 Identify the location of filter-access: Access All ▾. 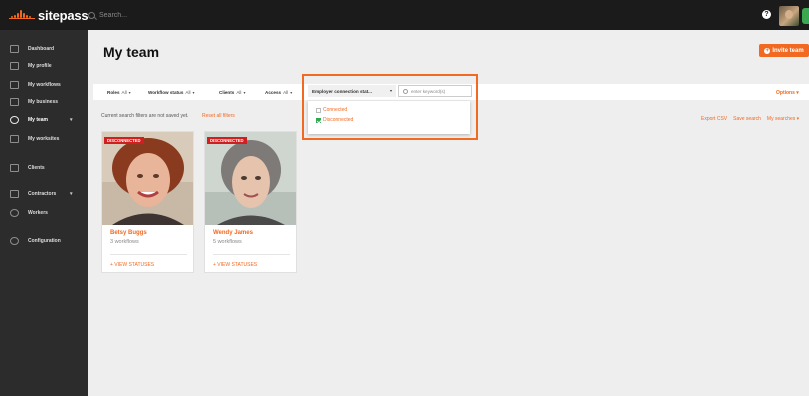
(278, 92).